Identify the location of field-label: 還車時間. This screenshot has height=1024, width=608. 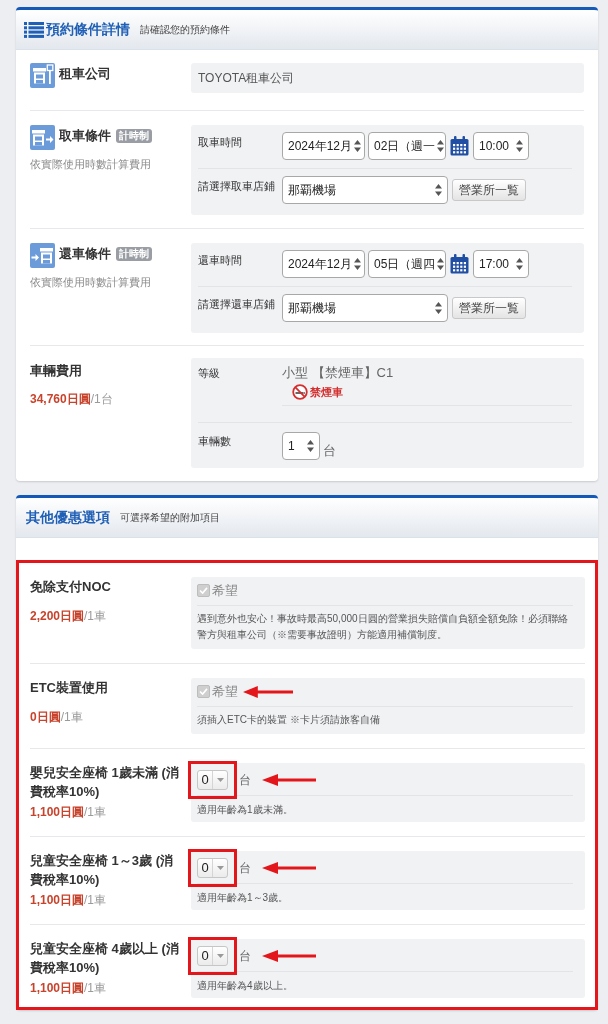
(220, 260).